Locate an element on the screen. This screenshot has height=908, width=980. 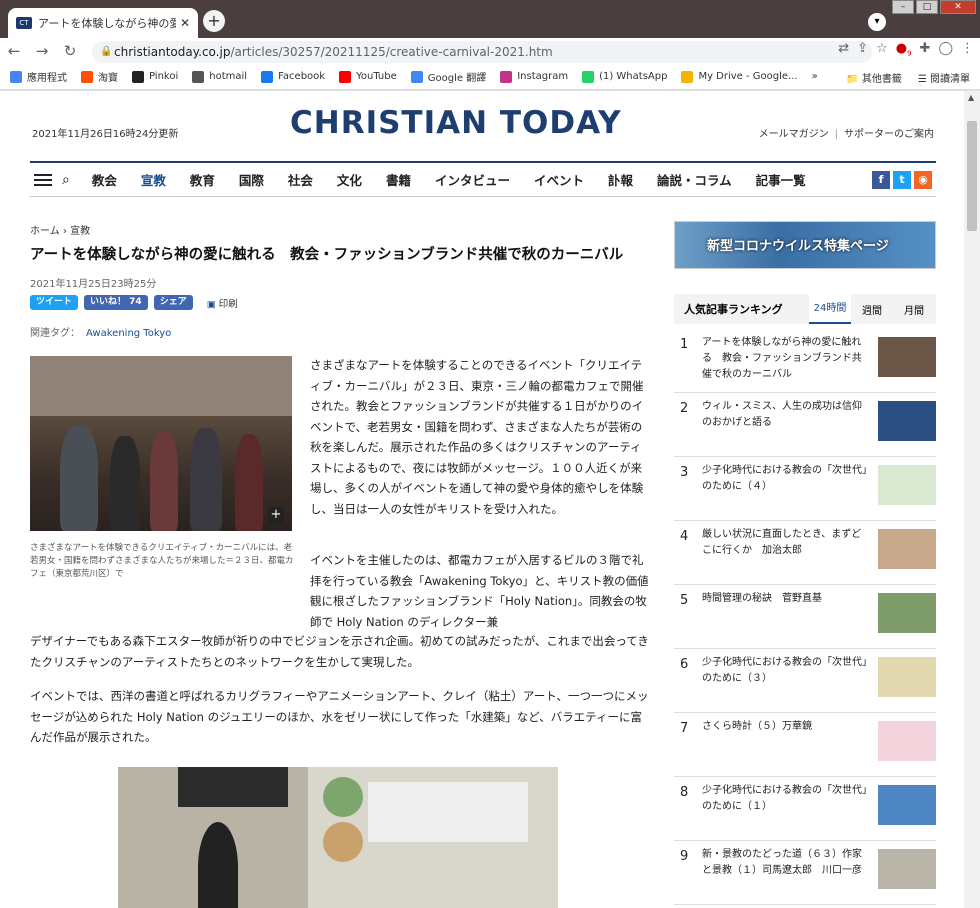
bookmark-item: Pinkoi is located at coordinates (155, 76).